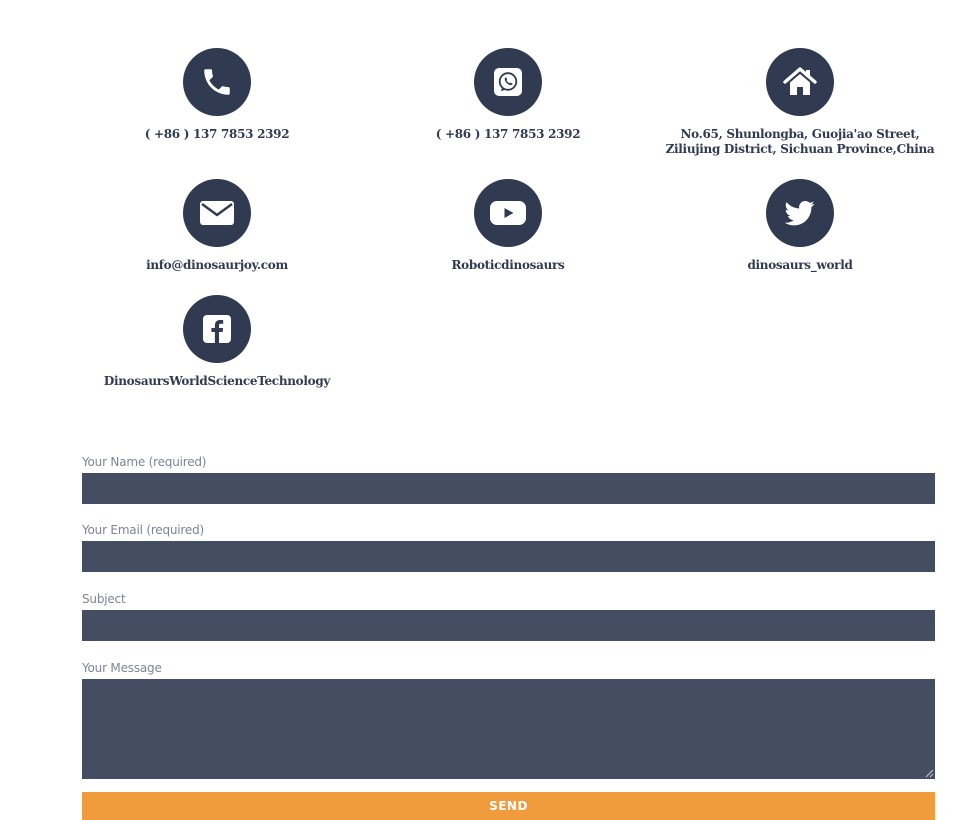 Image resolution: width=978 pixels, height=820 pixels. I want to click on name-field-group: Your Name (required), so click(508, 479).